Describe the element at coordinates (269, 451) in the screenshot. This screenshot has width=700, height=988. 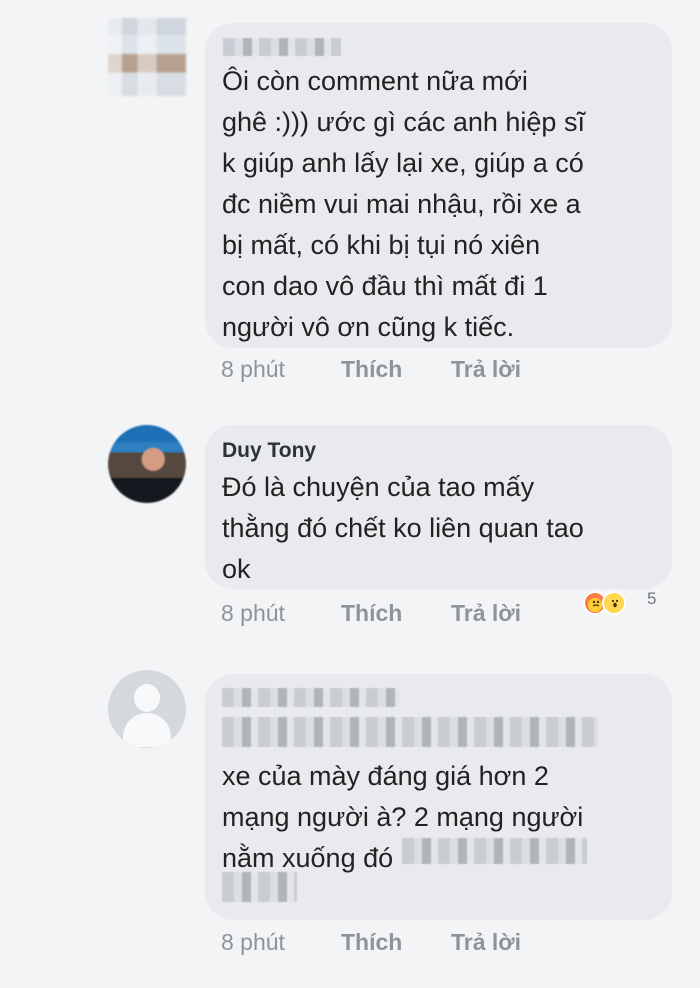
I see `comment-author: Duy Tony` at that location.